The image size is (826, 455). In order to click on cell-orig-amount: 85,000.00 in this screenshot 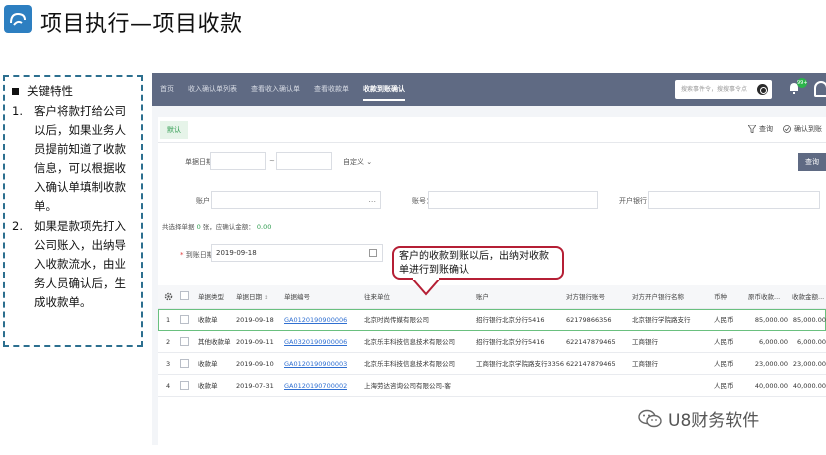, I will do `click(771, 320)`.